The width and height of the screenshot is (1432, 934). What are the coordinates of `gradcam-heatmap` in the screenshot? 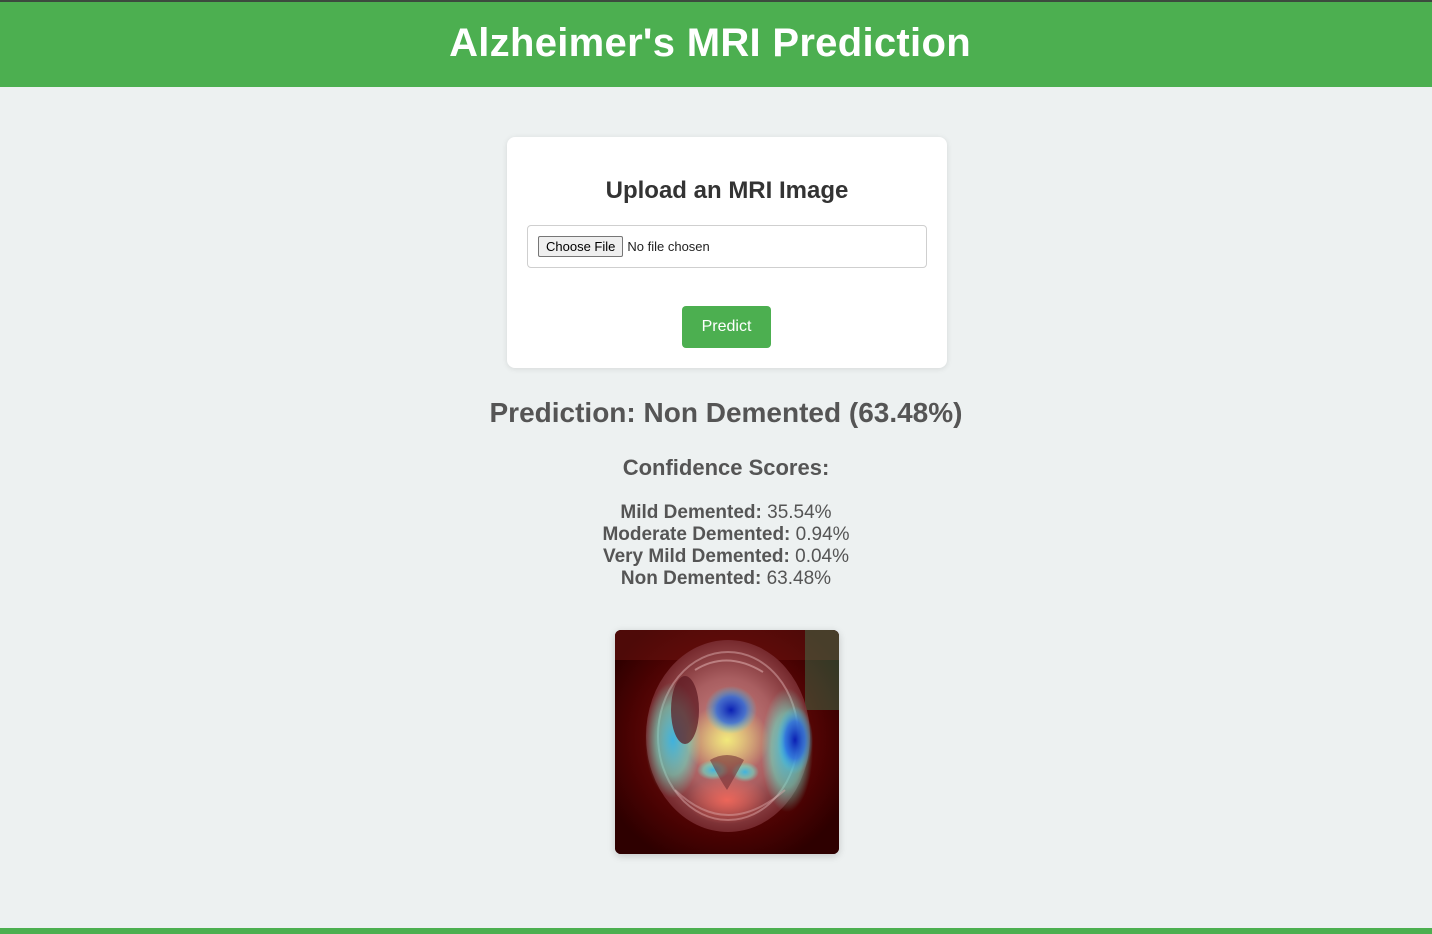 It's located at (727, 742).